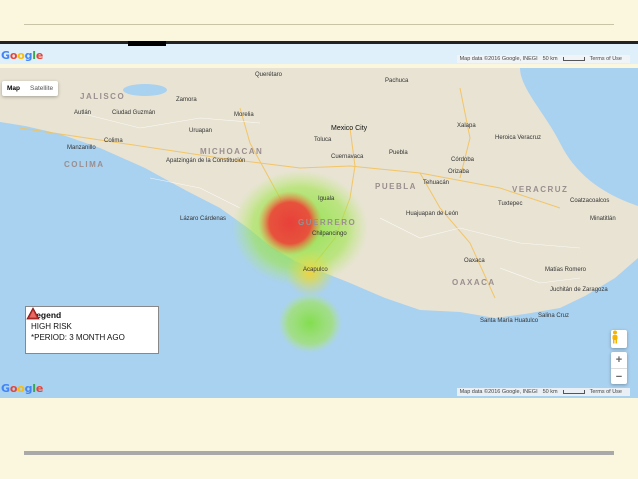  What do you see at coordinates (474, 282) in the screenshot?
I see `region-label-oaxaca: OAXACA` at bounding box center [474, 282].